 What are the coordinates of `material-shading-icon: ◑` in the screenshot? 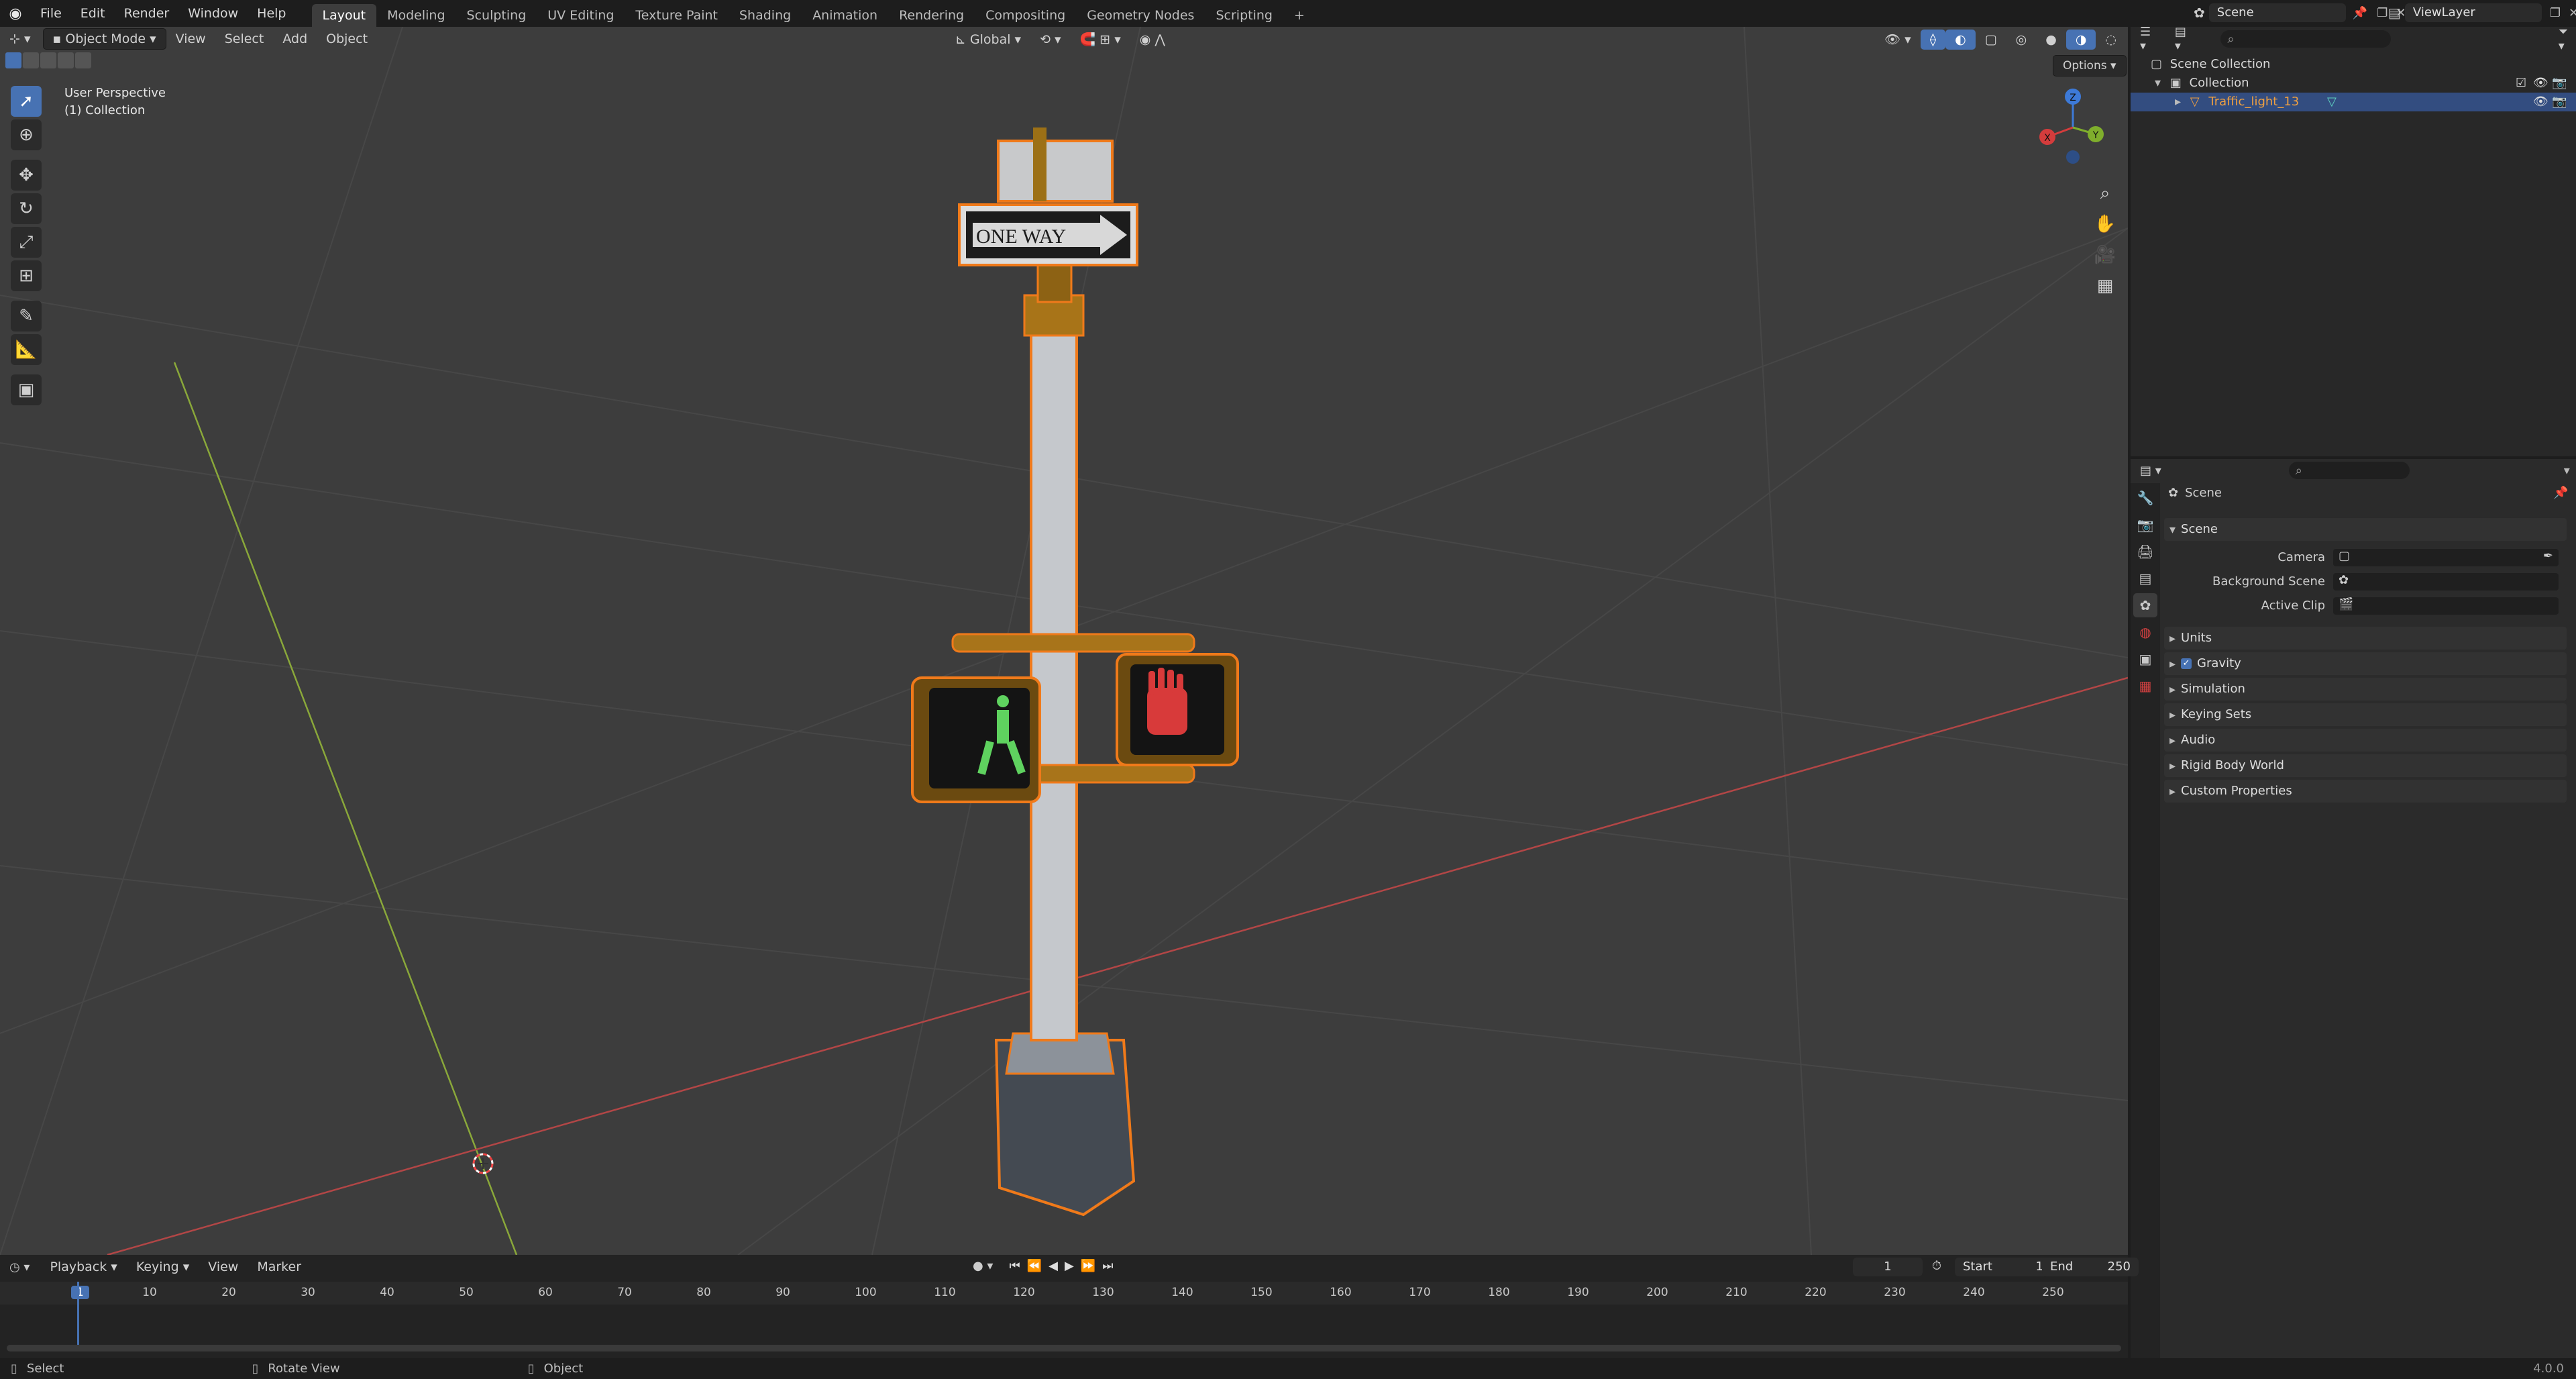 It's located at (2080, 40).